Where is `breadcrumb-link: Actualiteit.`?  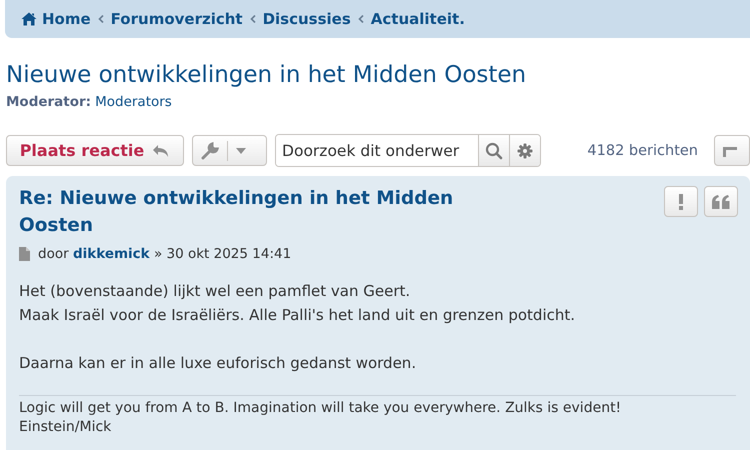
breadcrumb-link: Actualiteit. is located at coordinates (417, 19).